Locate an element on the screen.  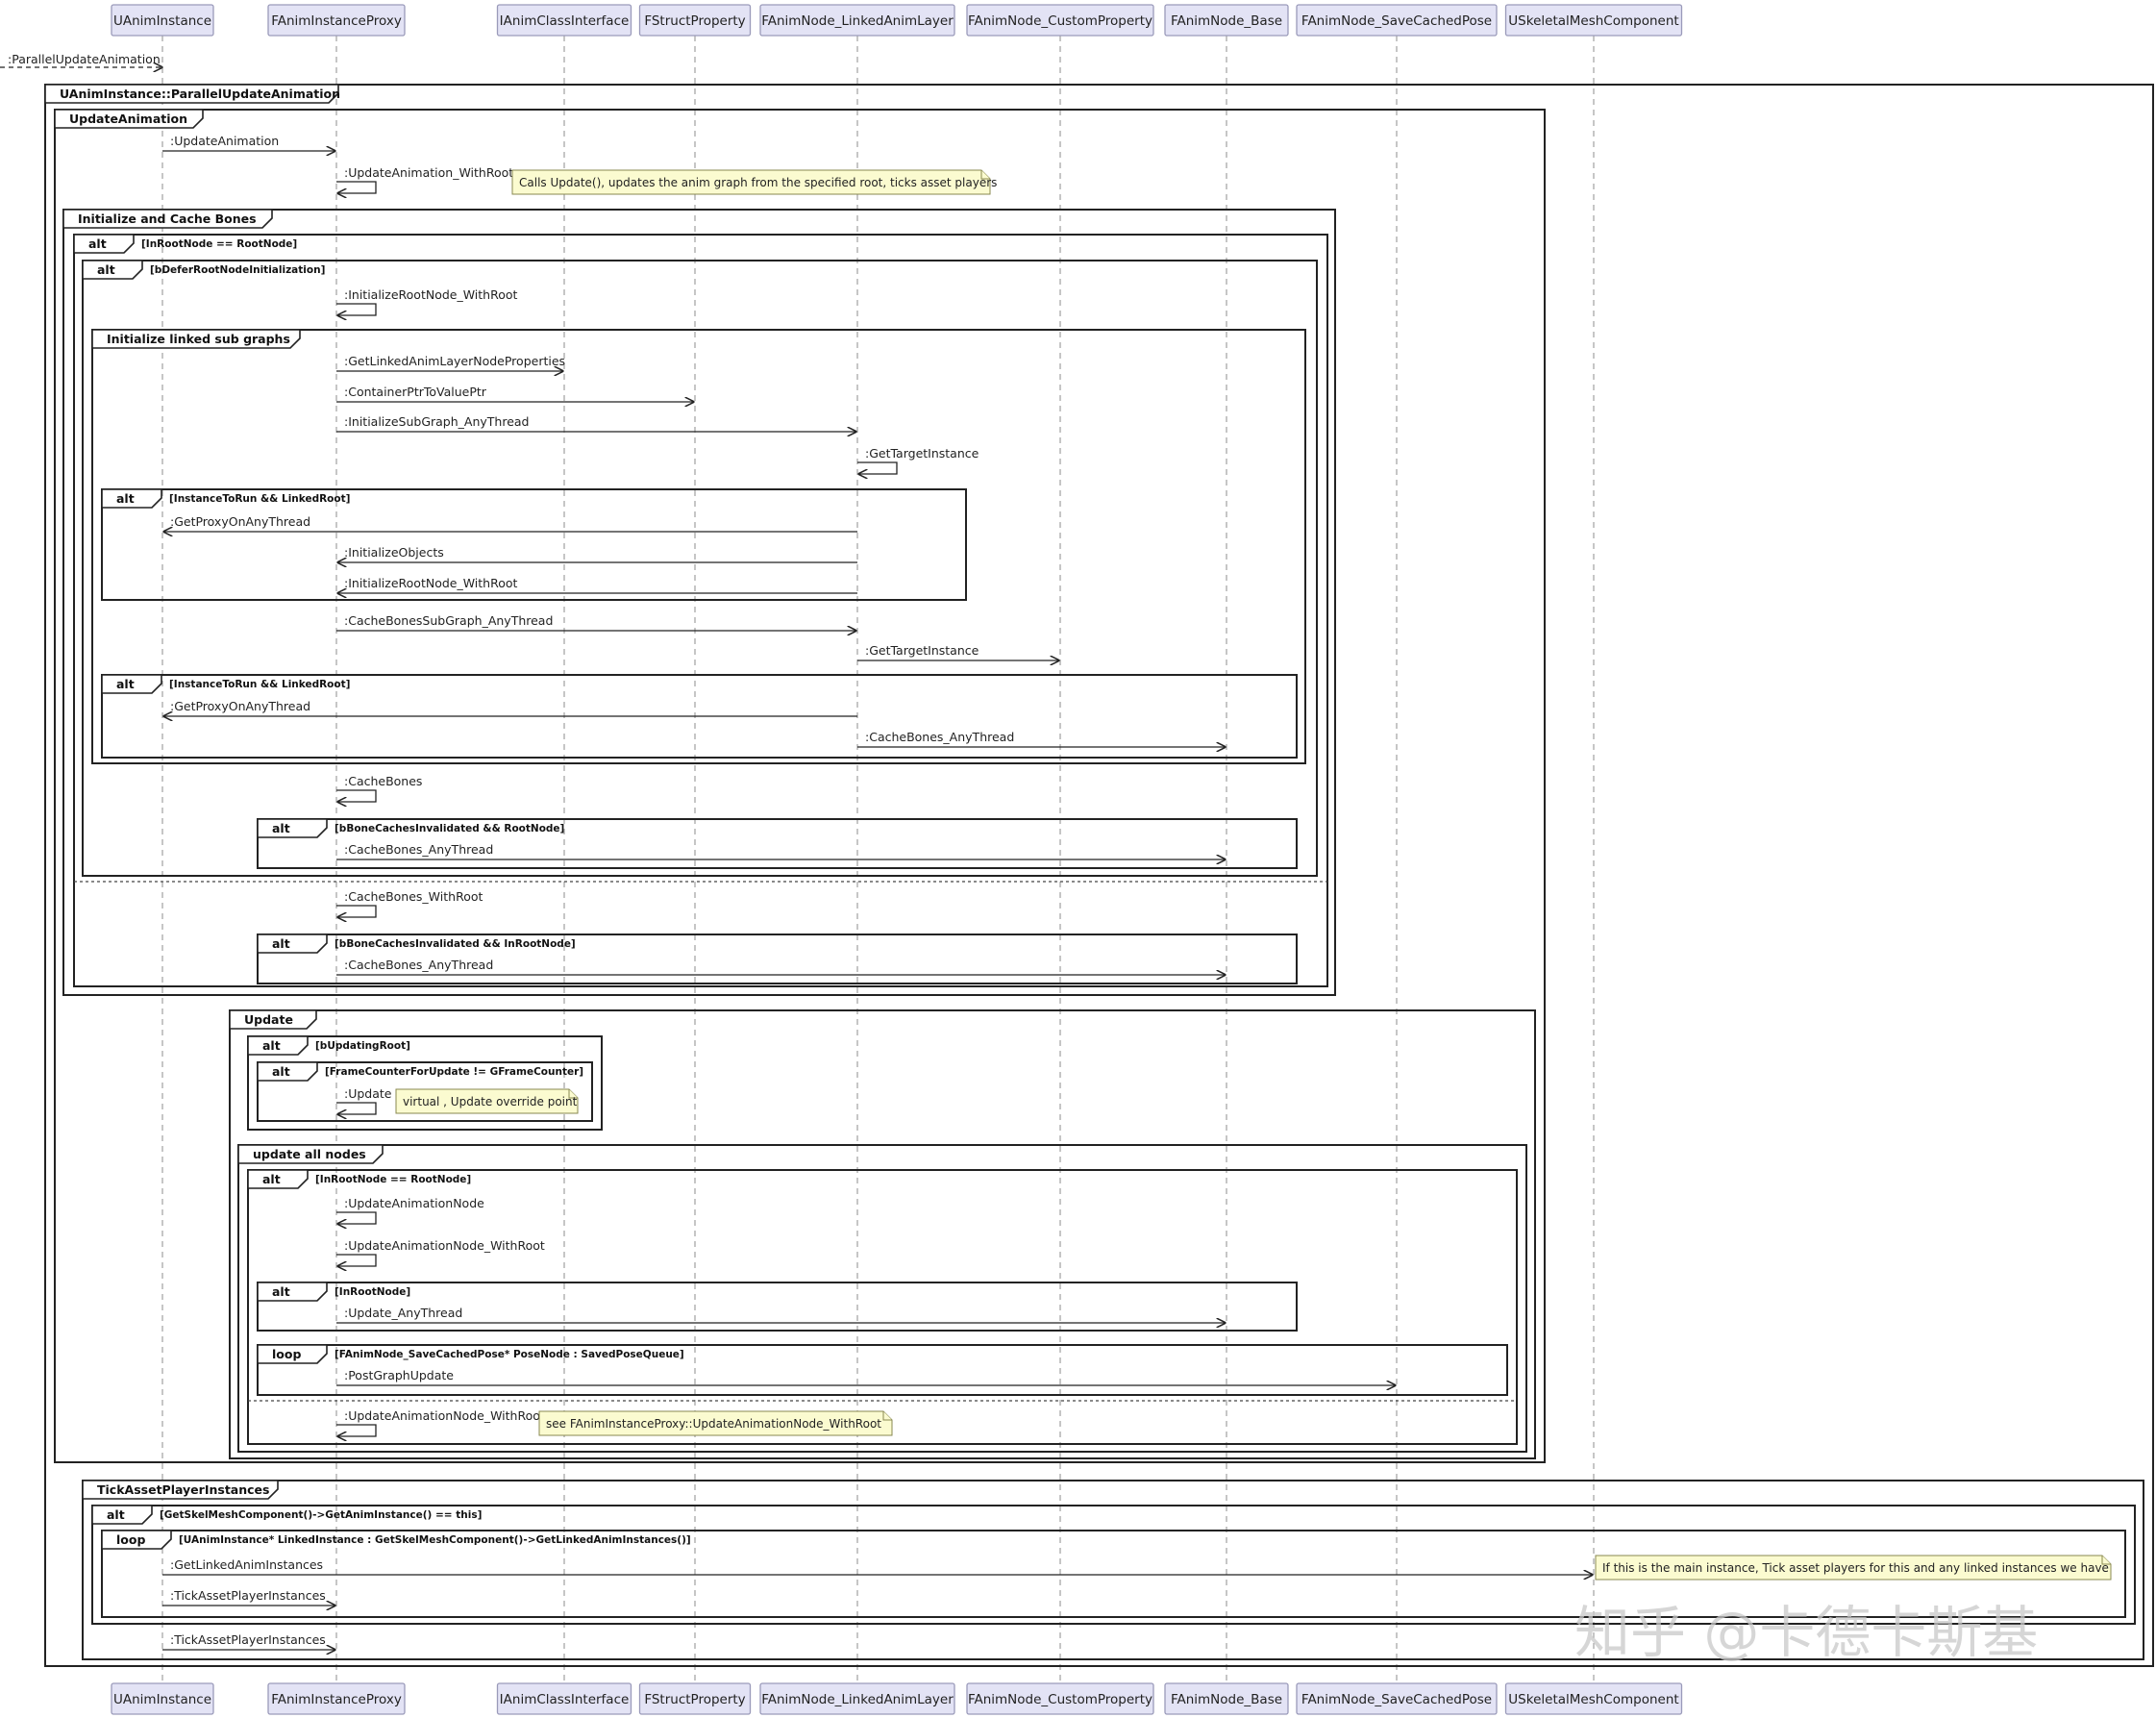
participant-label-bottom: UAnimInstance is located at coordinates (162, 1699).